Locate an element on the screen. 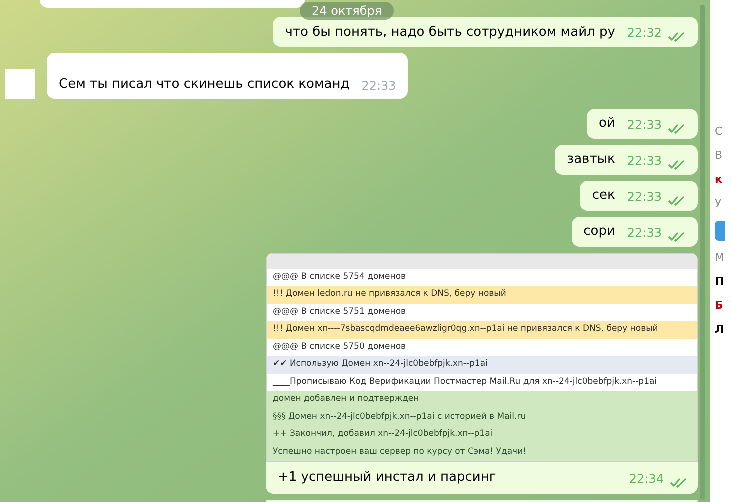  panel-text: М is located at coordinates (720, 258).